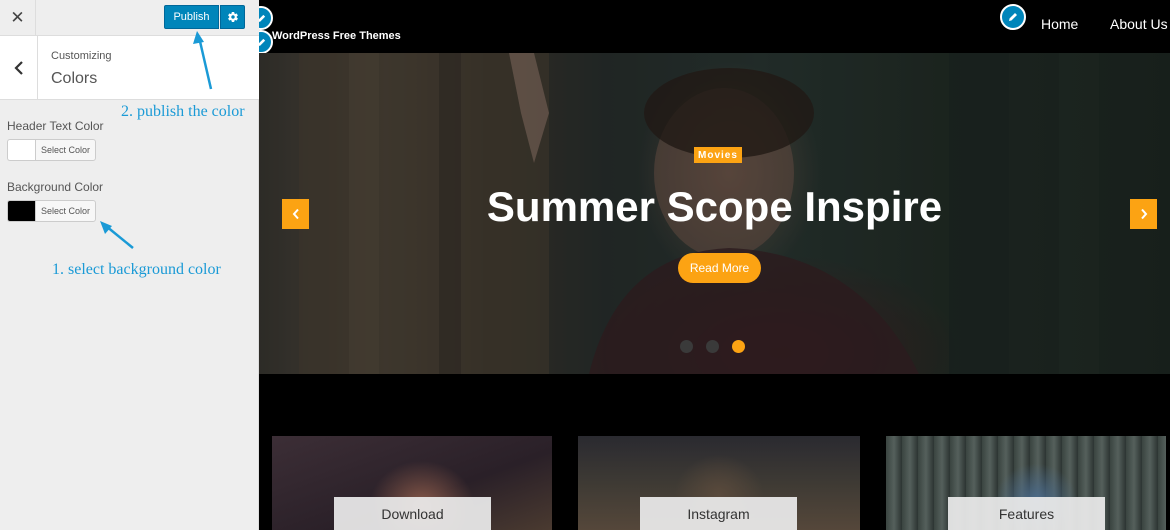  I want to click on card-label-features: Features, so click(1026, 513).